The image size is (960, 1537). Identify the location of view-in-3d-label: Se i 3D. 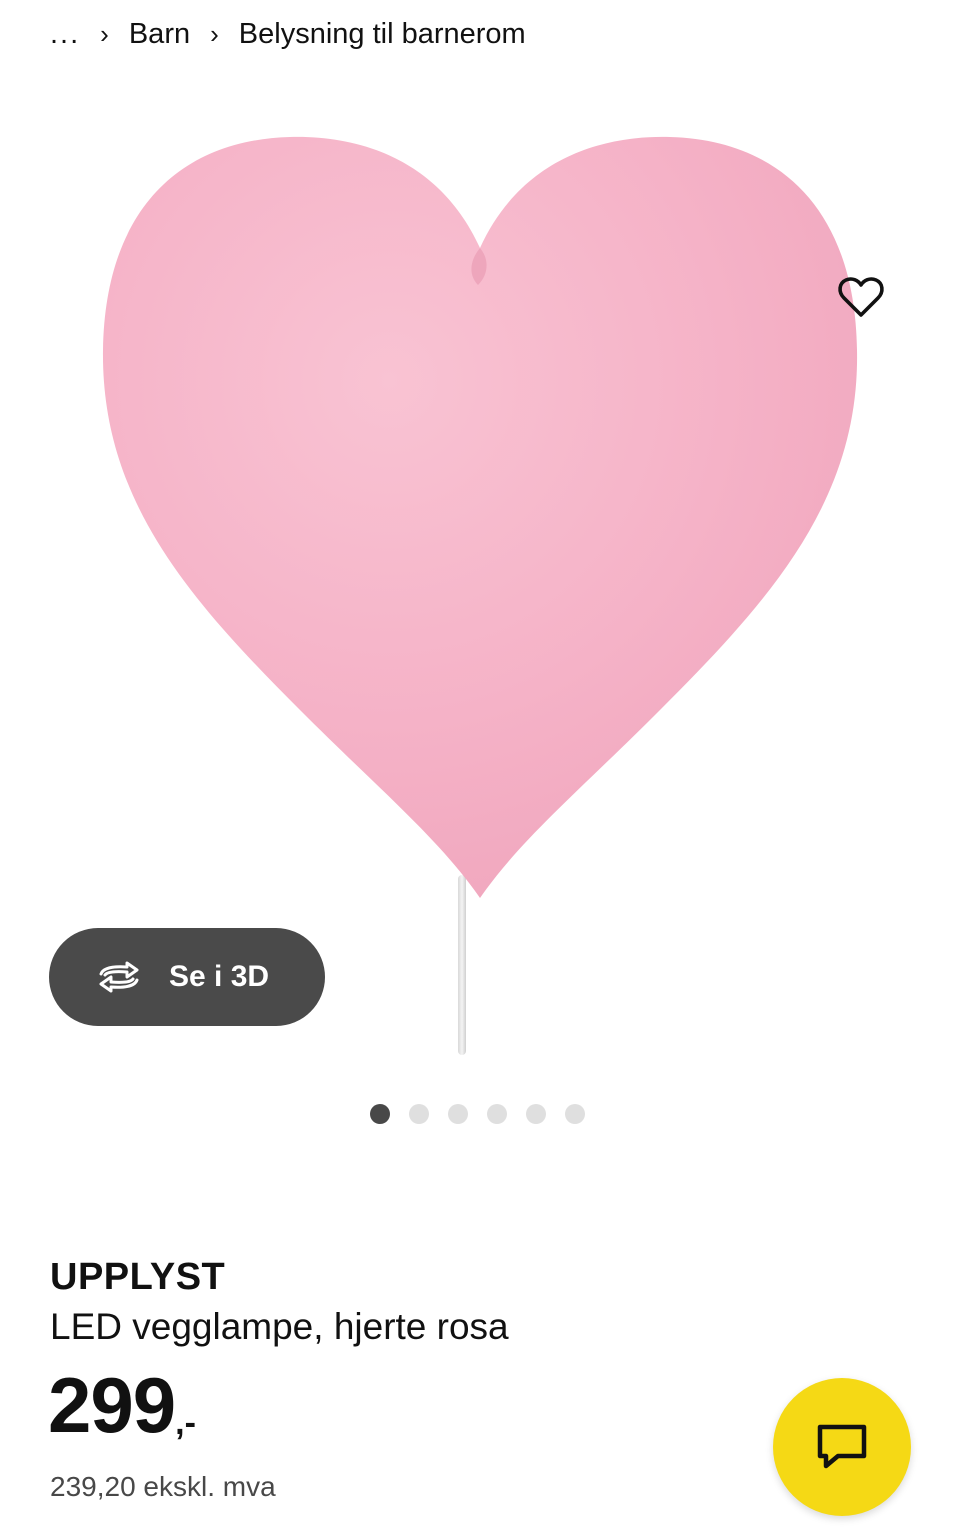
(219, 976).